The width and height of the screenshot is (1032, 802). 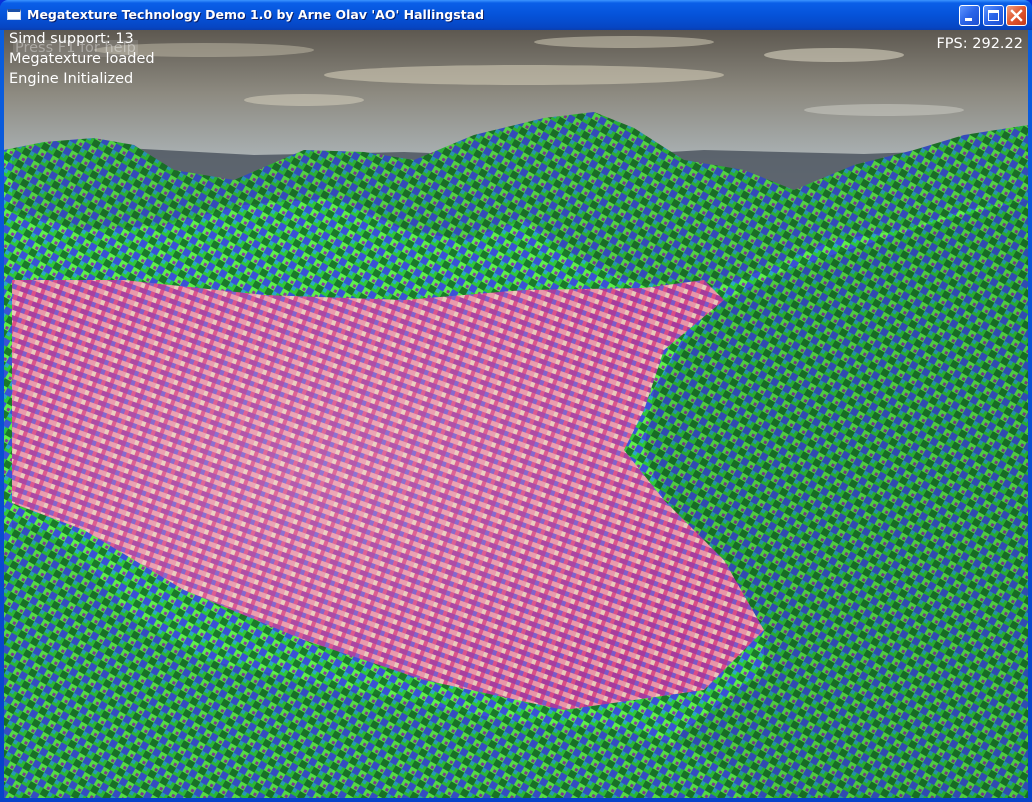 I want to click on minimize-button, so click(x=969, y=15).